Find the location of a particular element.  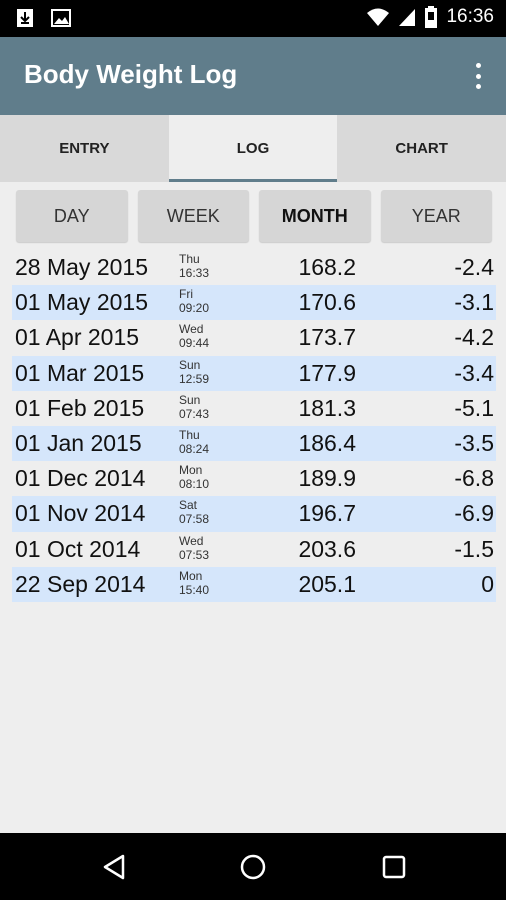

entry-time: 08:24 is located at coordinates (194, 448).